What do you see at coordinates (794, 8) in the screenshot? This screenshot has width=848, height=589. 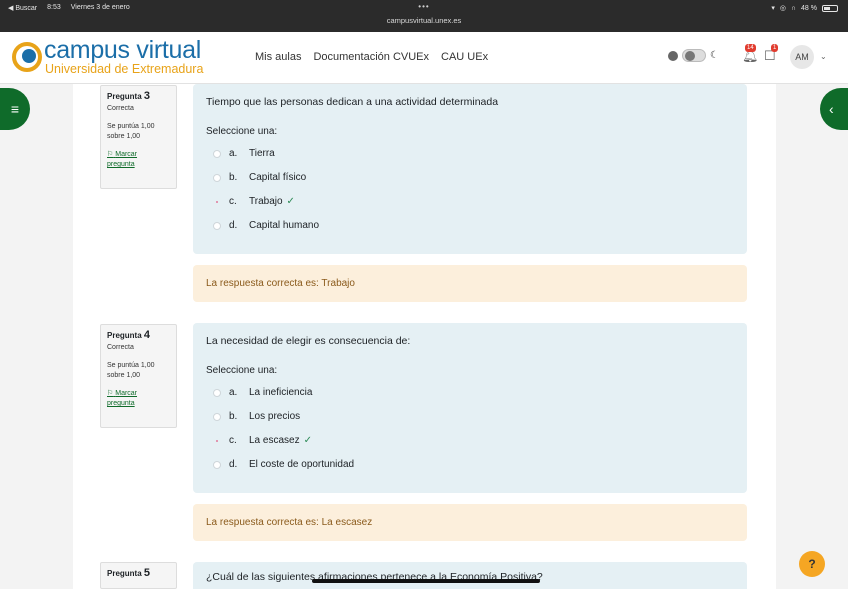 I see `headphones-icon: ∩` at bounding box center [794, 8].